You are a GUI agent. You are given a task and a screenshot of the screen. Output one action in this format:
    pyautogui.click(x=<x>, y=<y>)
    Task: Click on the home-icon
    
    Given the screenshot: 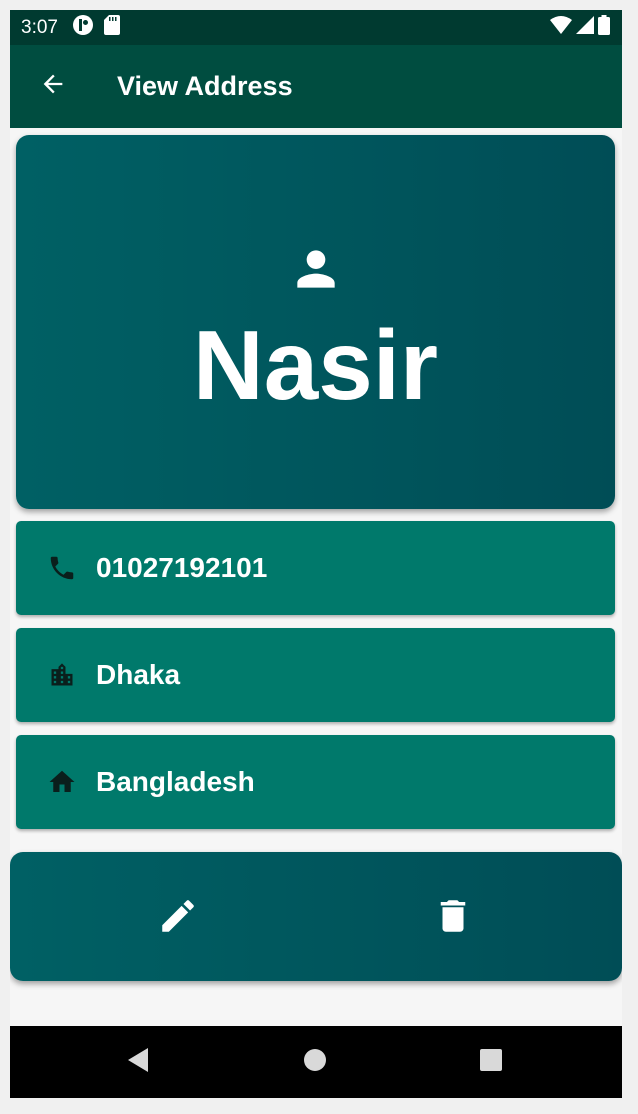 What is the action you would take?
    pyautogui.click(x=62, y=782)
    